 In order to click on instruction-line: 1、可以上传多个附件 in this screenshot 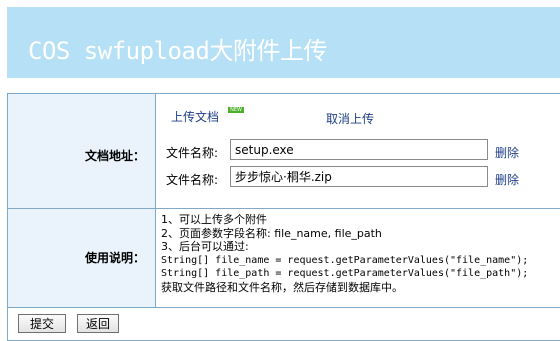, I will do `click(214, 219)`.